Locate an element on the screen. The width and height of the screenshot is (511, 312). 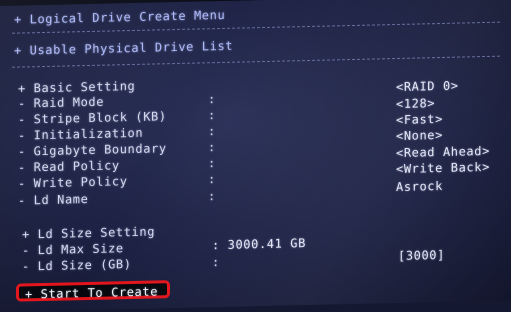
read-policy-label: - Read Policy is located at coordinates (69, 166).